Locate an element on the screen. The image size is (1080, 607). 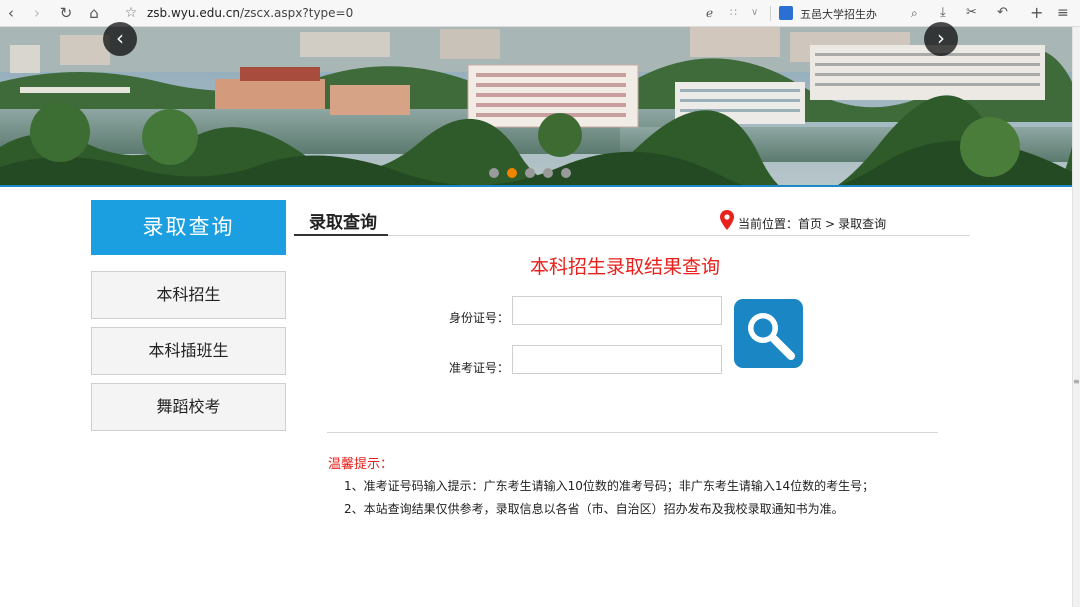
menu-icon: ≡ is located at coordinates (1063, 13).